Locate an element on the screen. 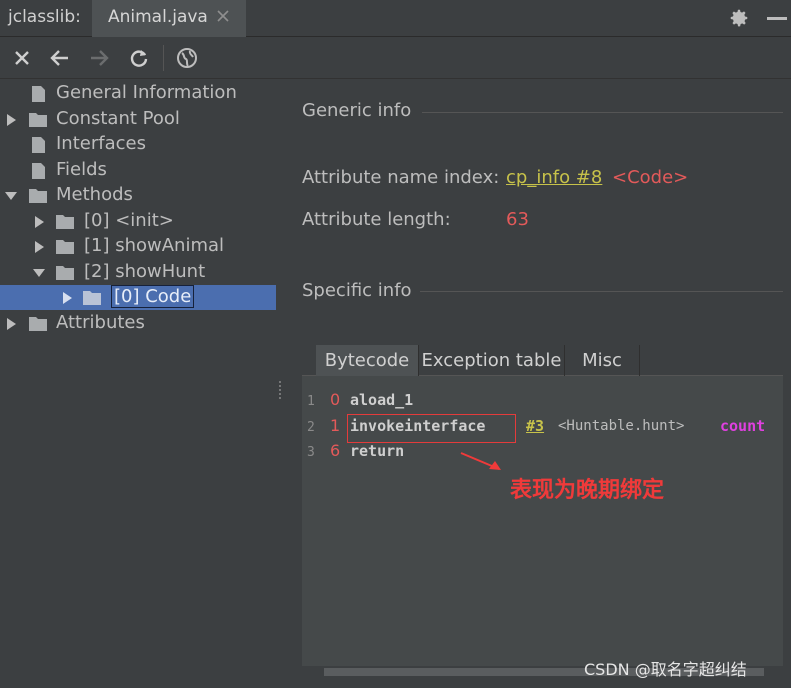  toolbar-separator is located at coordinates (163, 58).